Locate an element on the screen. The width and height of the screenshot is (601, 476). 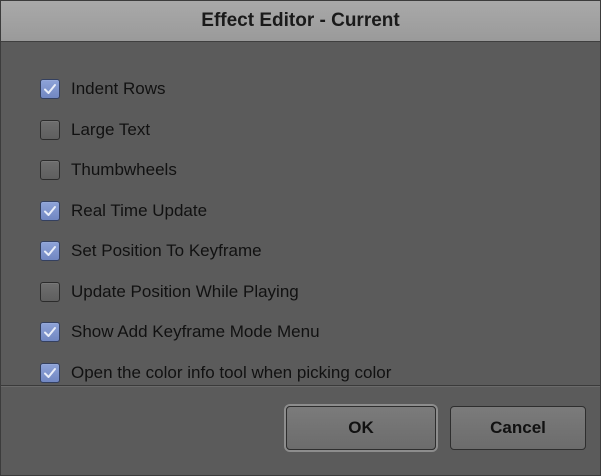
option-thumbwheels: Thumbwheels is located at coordinates (215, 170).